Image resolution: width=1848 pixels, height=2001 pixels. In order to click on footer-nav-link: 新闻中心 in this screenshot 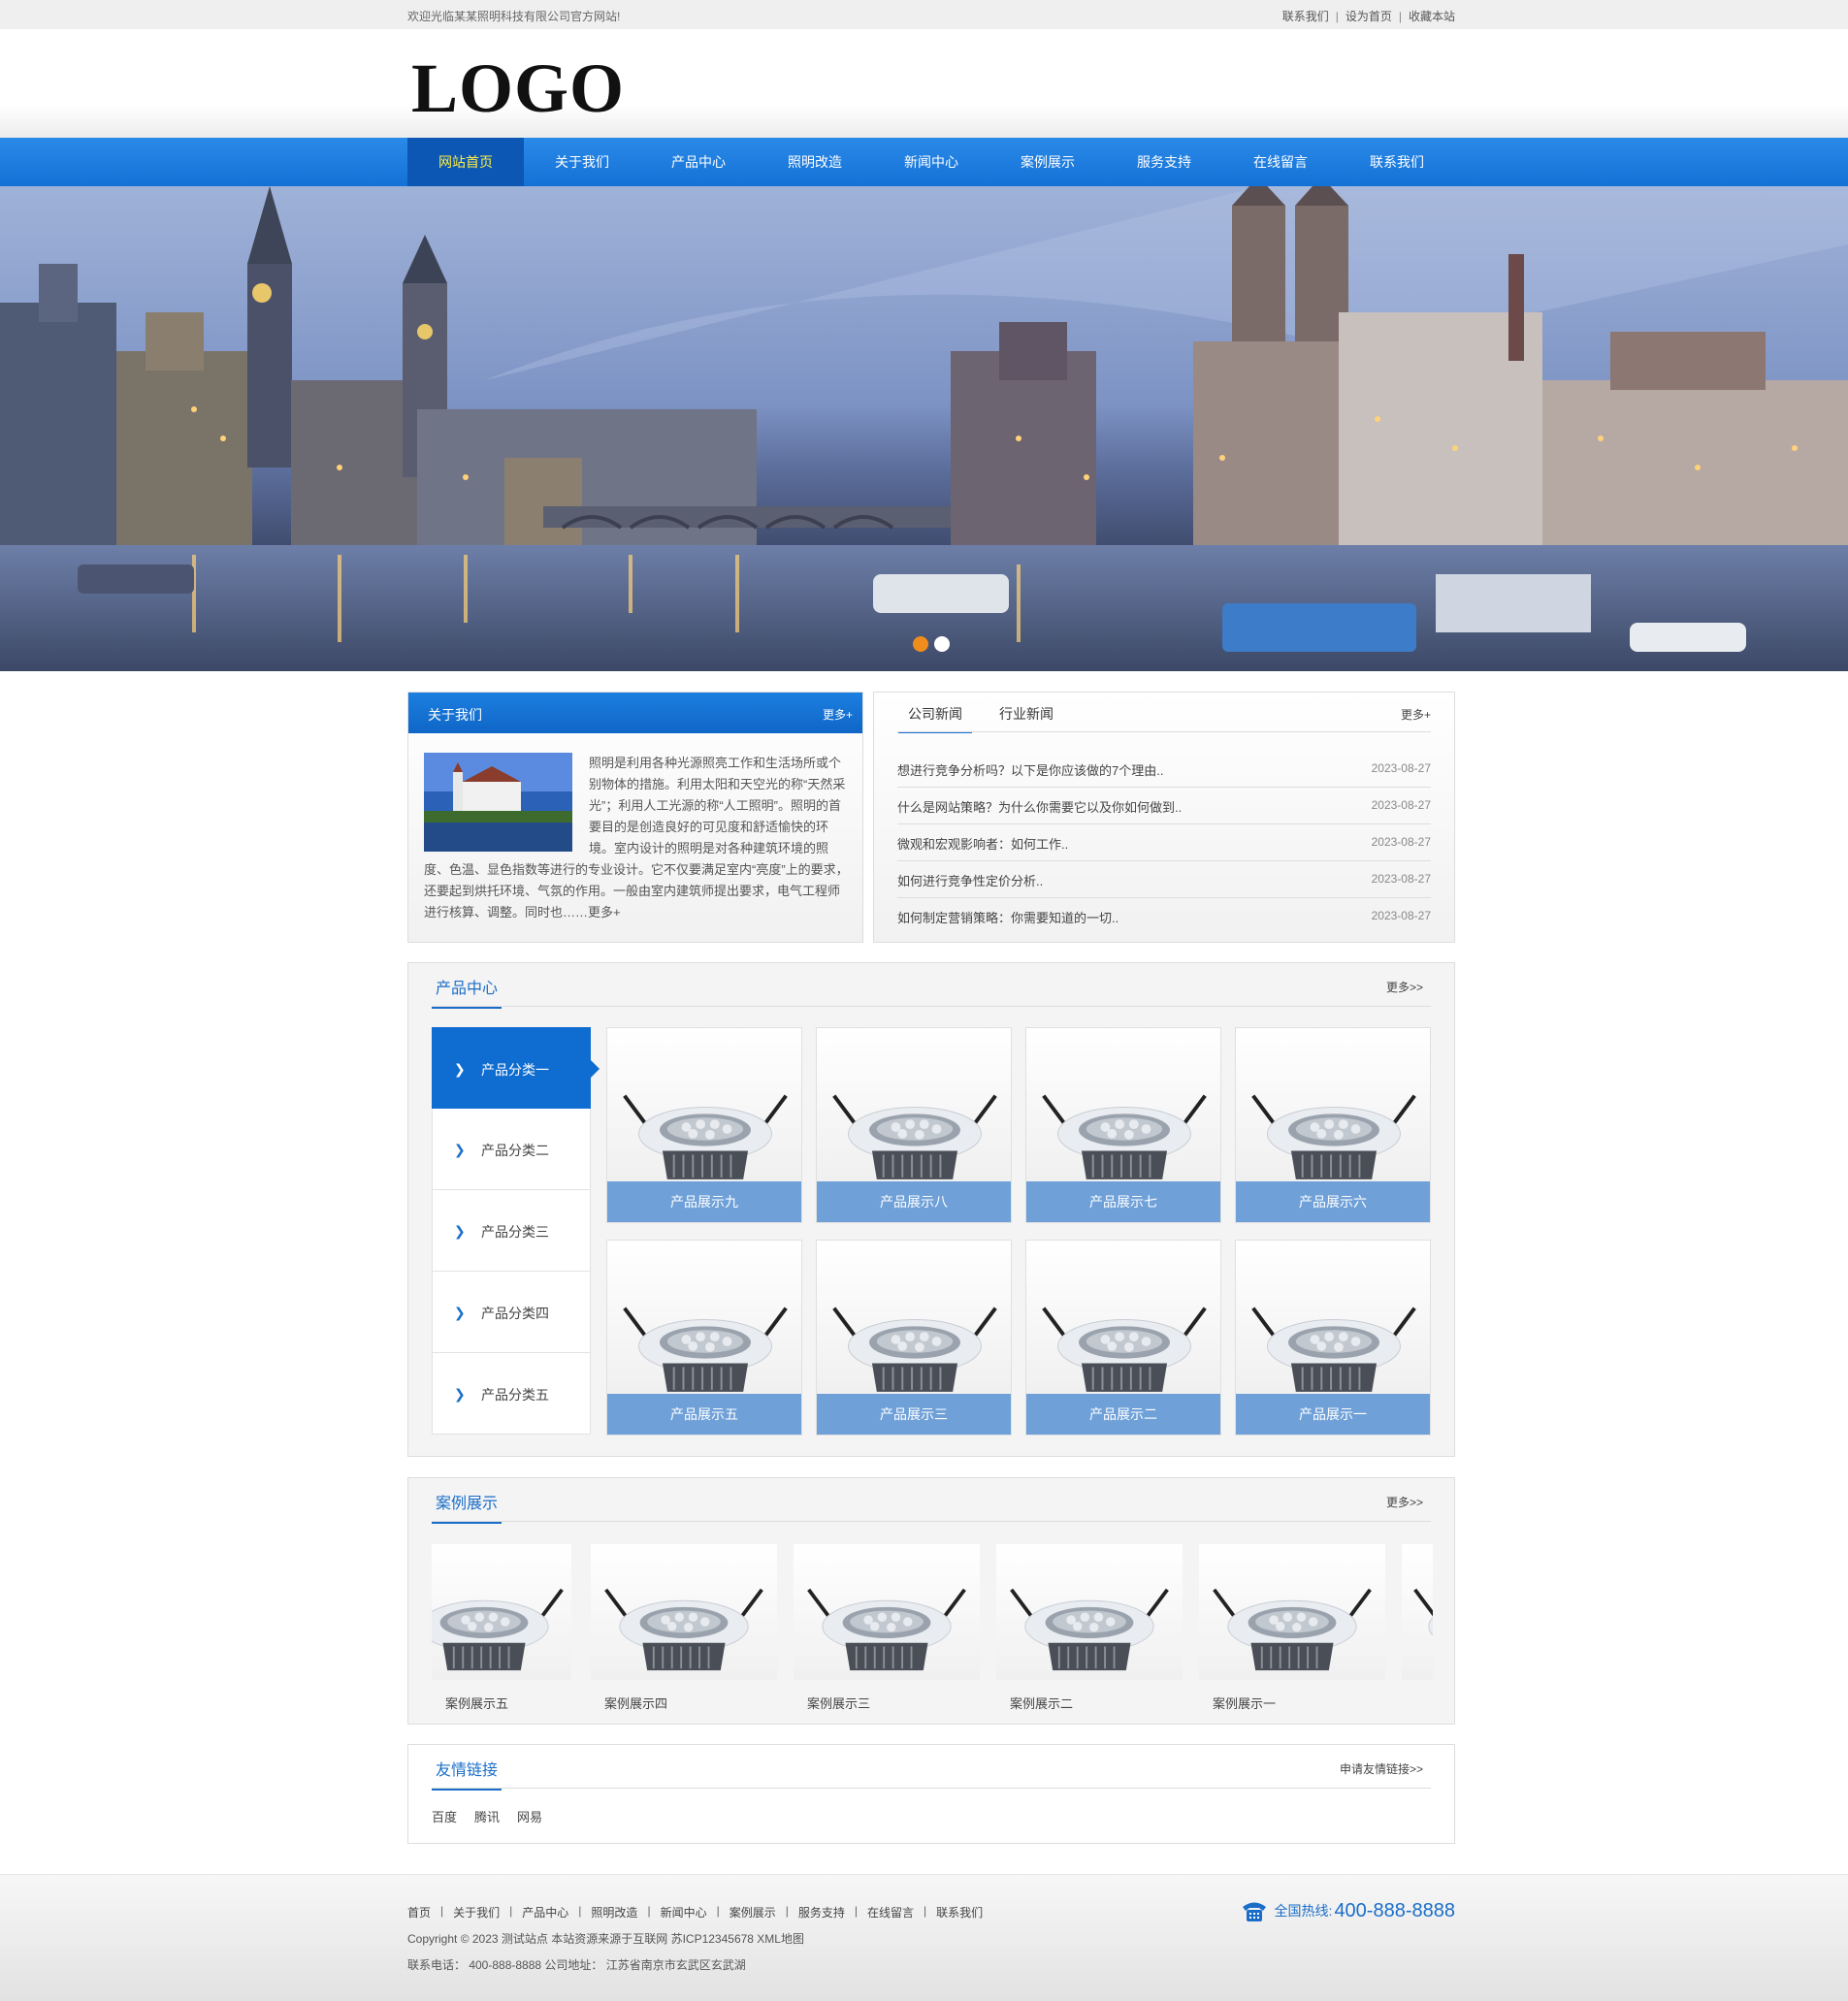, I will do `click(684, 1912)`.